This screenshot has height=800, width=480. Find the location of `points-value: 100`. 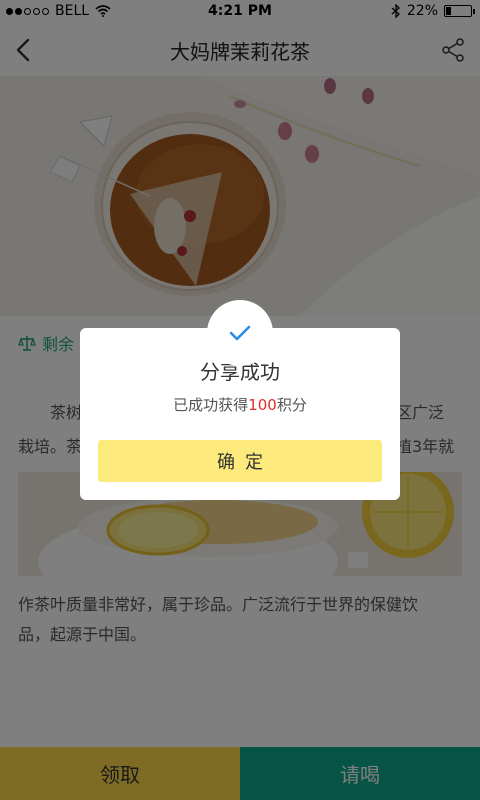

points-value: 100 is located at coordinates (262, 405).